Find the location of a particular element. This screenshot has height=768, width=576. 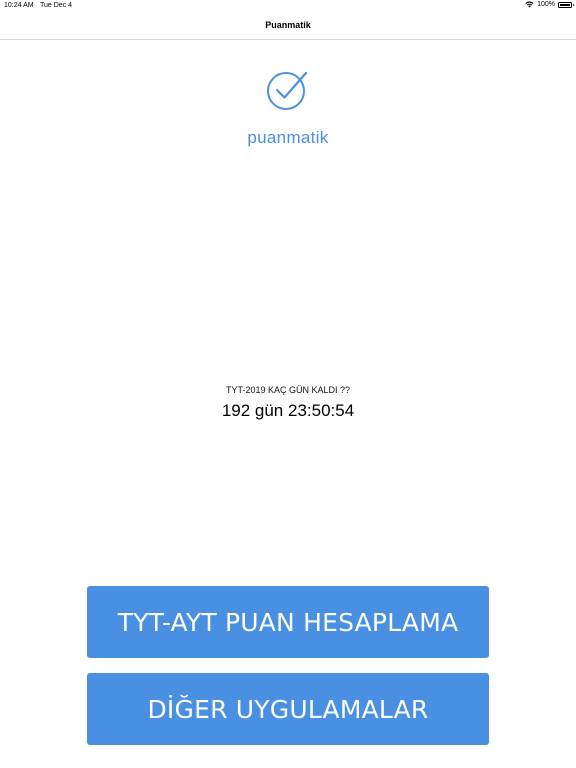

status-date: Tue Dec 4 is located at coordinates (56, 5).